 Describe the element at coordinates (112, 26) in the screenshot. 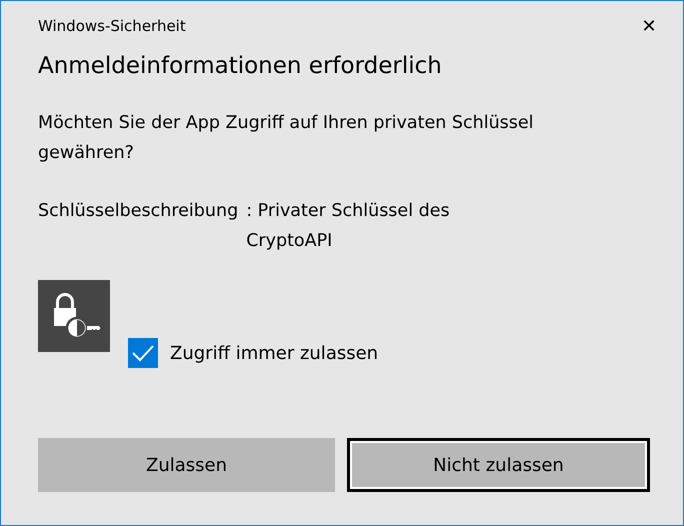

I see `window-title: Windows-Sicherheit` at that location.